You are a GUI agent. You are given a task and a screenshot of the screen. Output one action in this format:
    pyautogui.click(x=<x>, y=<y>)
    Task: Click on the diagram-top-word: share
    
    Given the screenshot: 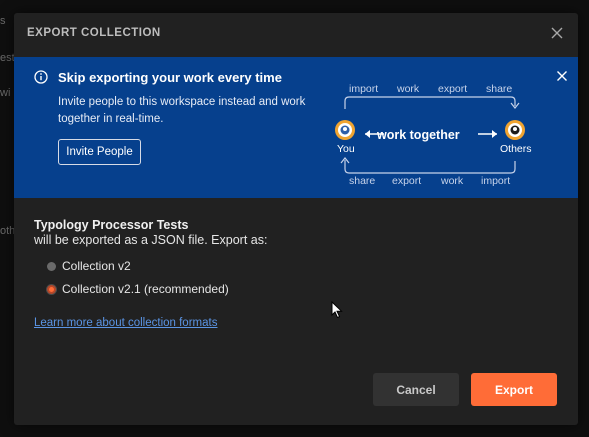 What is the action you would take?
    pyautogui.click(x=499, y=89)
    